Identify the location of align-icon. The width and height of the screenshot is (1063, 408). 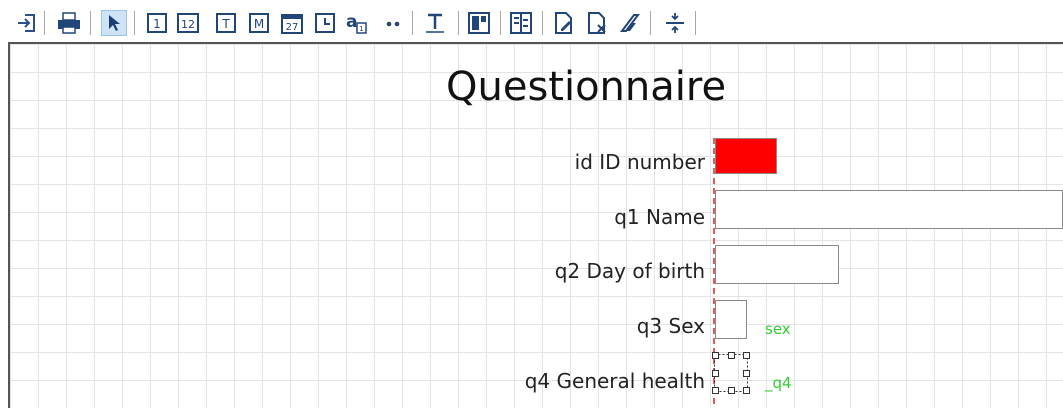
(521, 23).